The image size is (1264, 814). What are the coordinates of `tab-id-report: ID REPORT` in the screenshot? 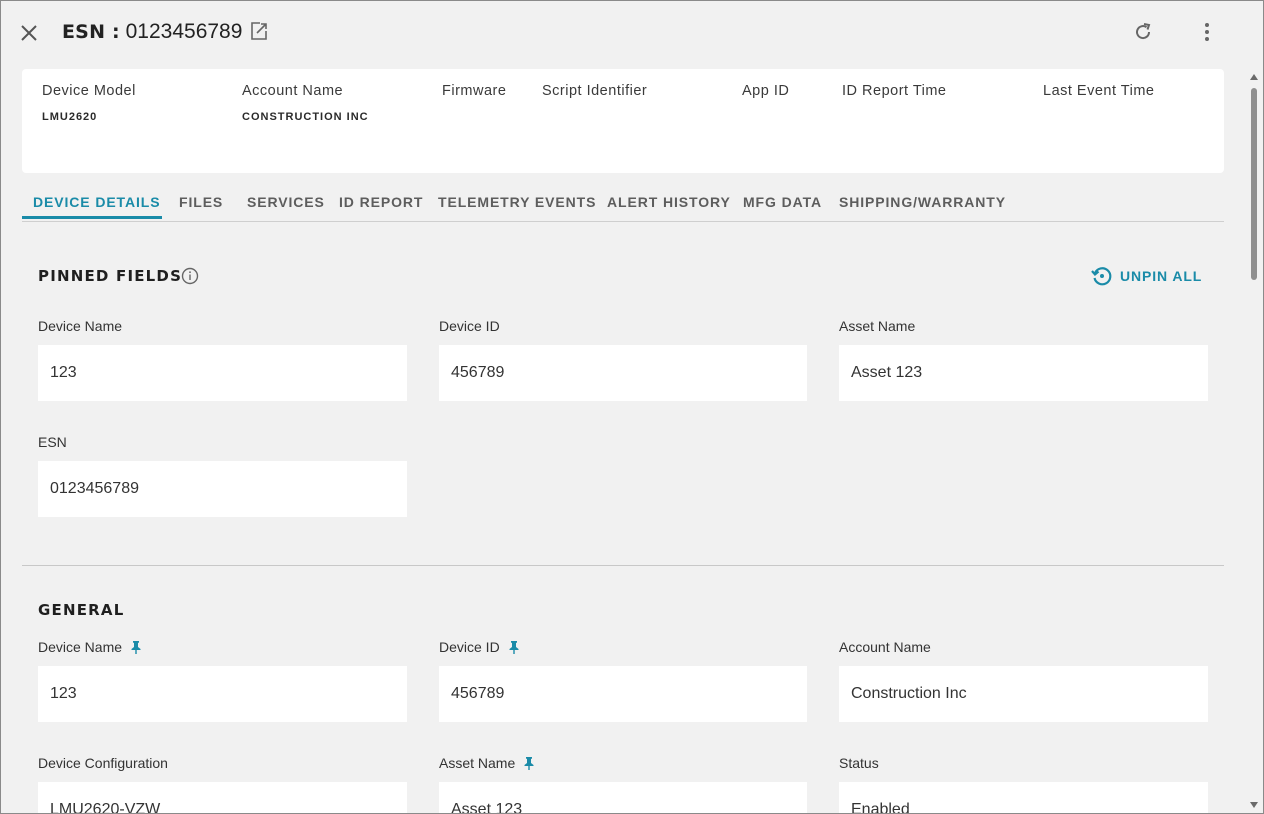 It's located at (381, 202).